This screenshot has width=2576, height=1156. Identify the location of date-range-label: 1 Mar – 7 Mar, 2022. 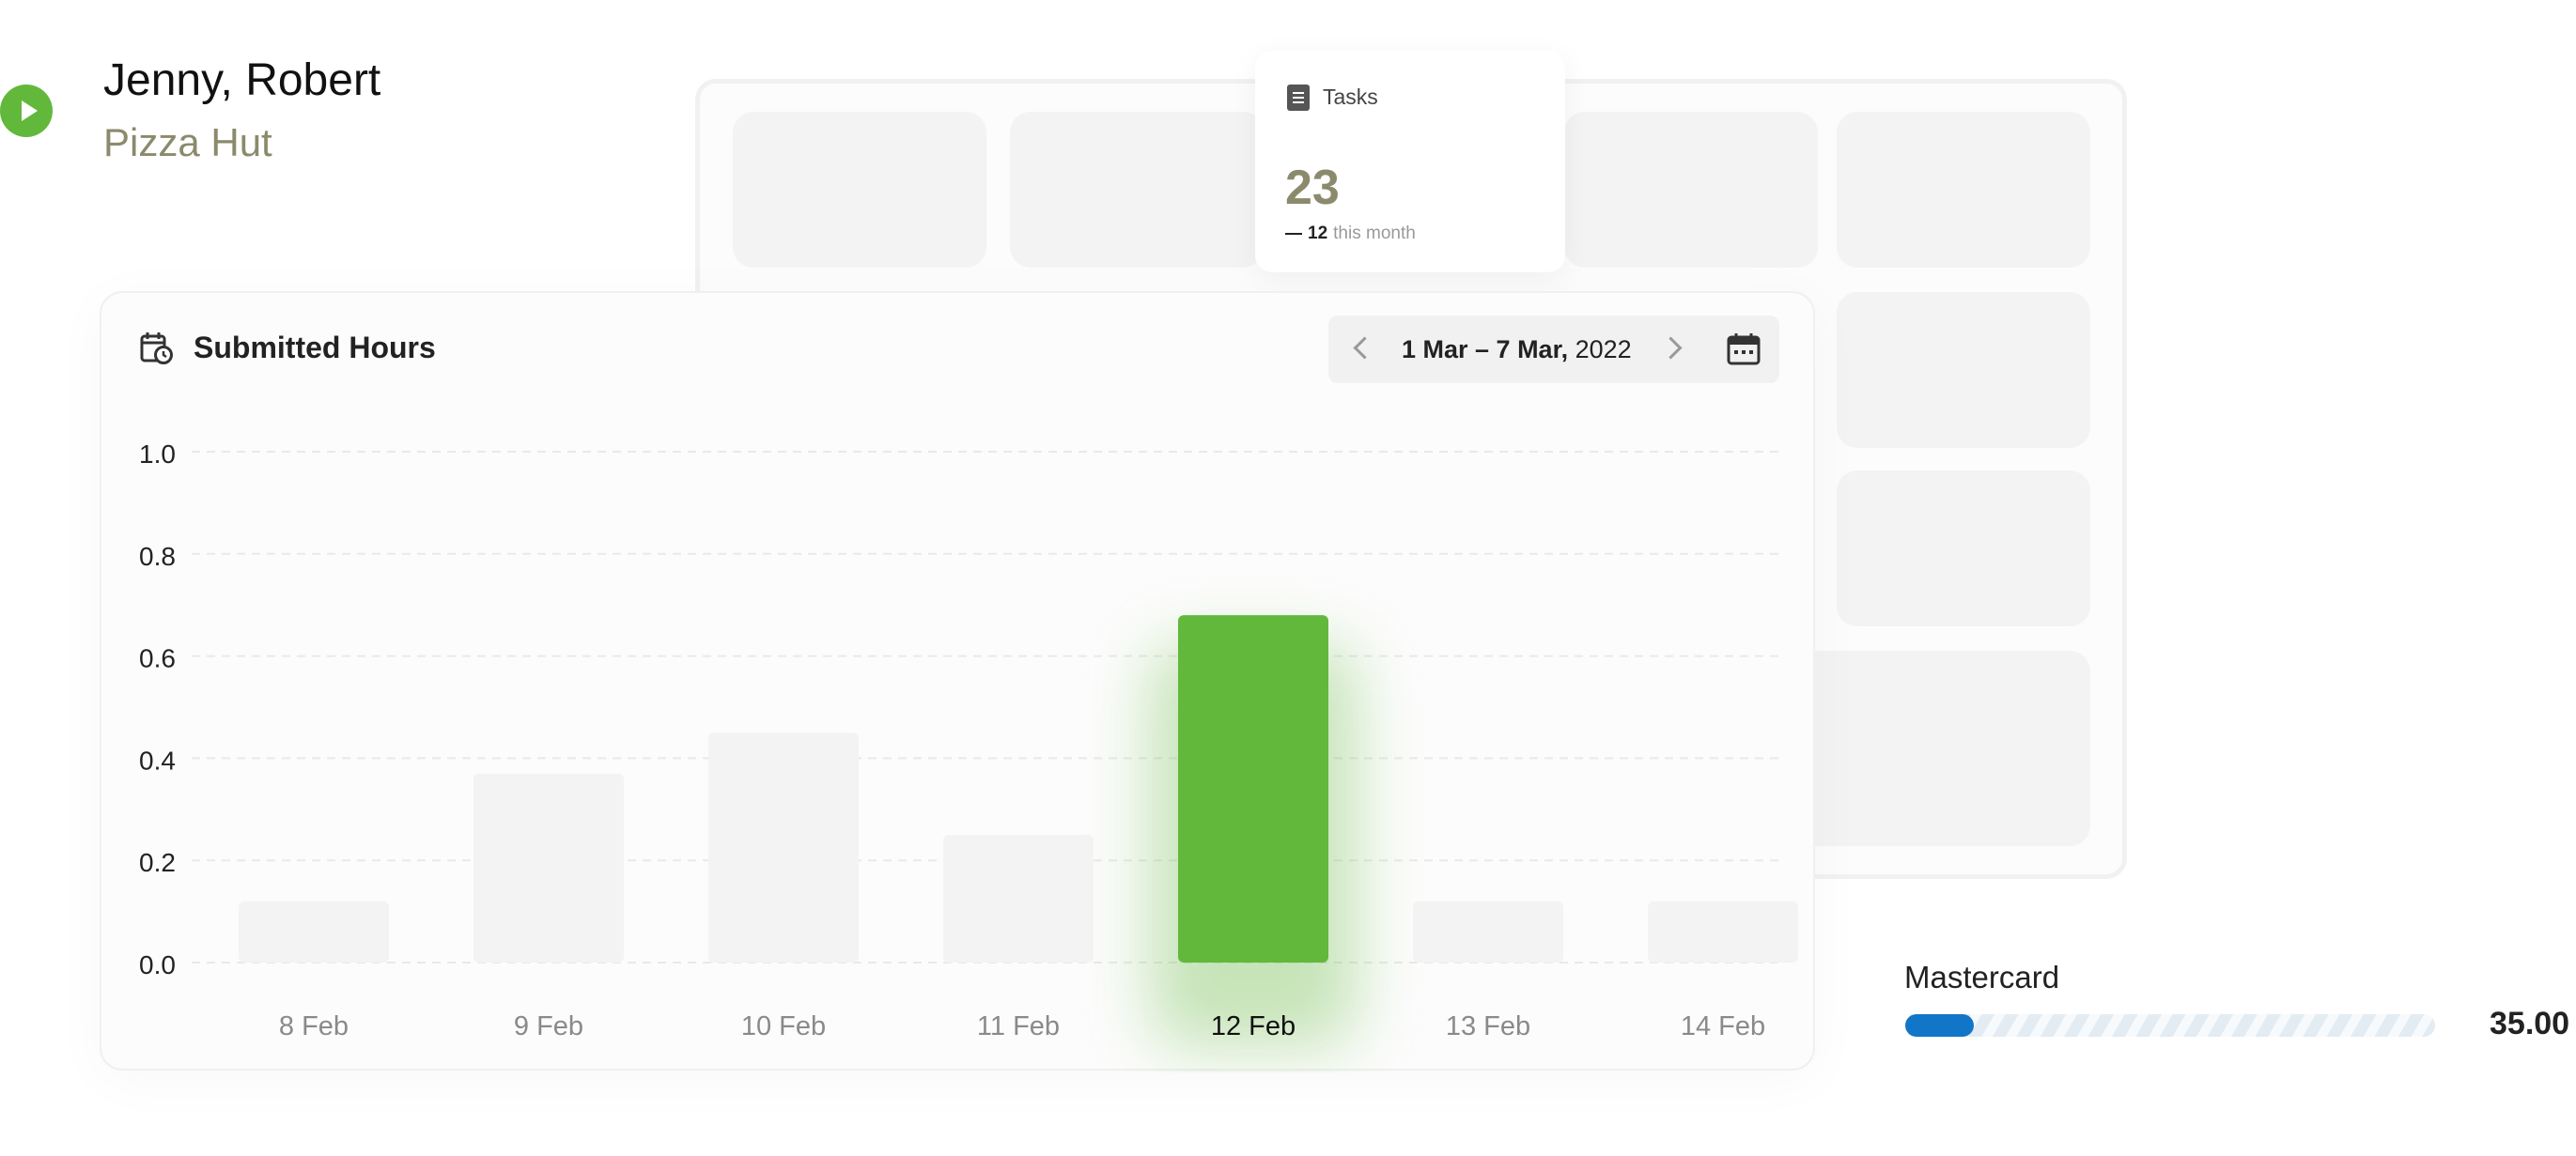
(1517, 349).